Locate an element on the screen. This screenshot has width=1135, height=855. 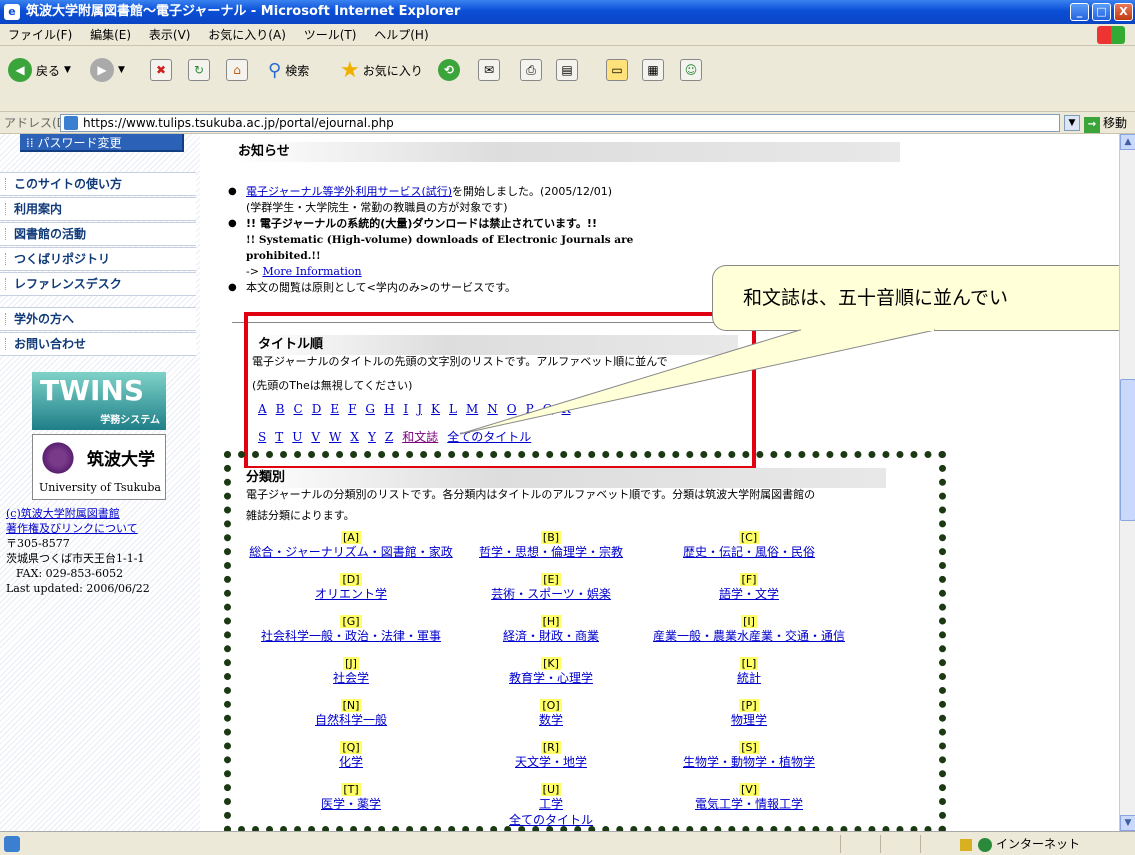
maximize-button: □ is located at coordinates (1101, 12).